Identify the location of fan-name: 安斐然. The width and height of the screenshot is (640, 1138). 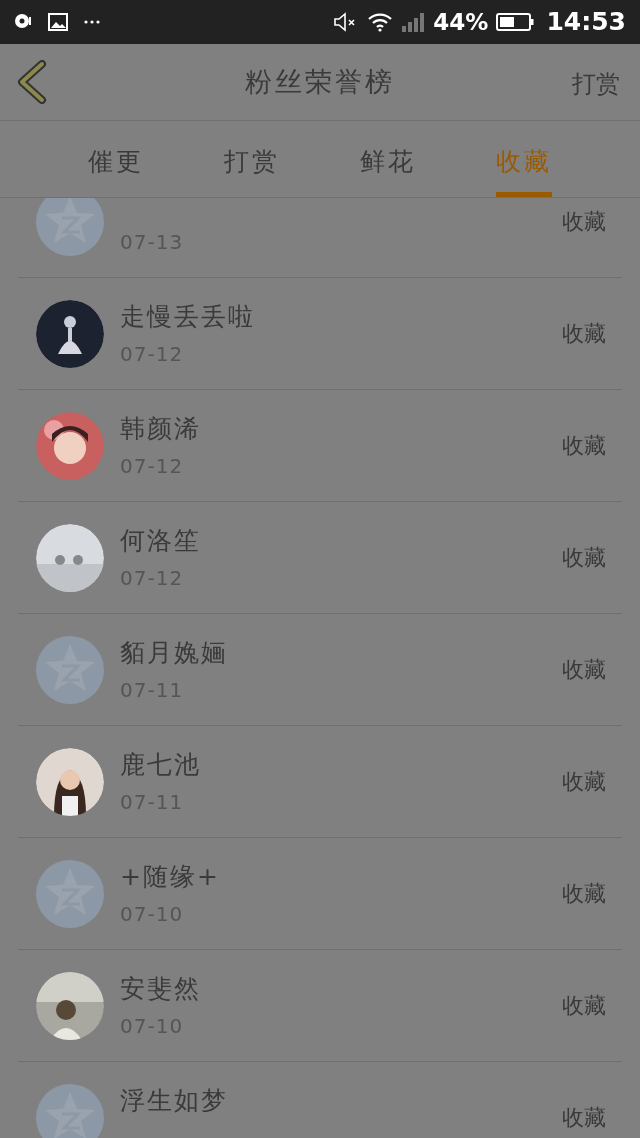
(161, 988).